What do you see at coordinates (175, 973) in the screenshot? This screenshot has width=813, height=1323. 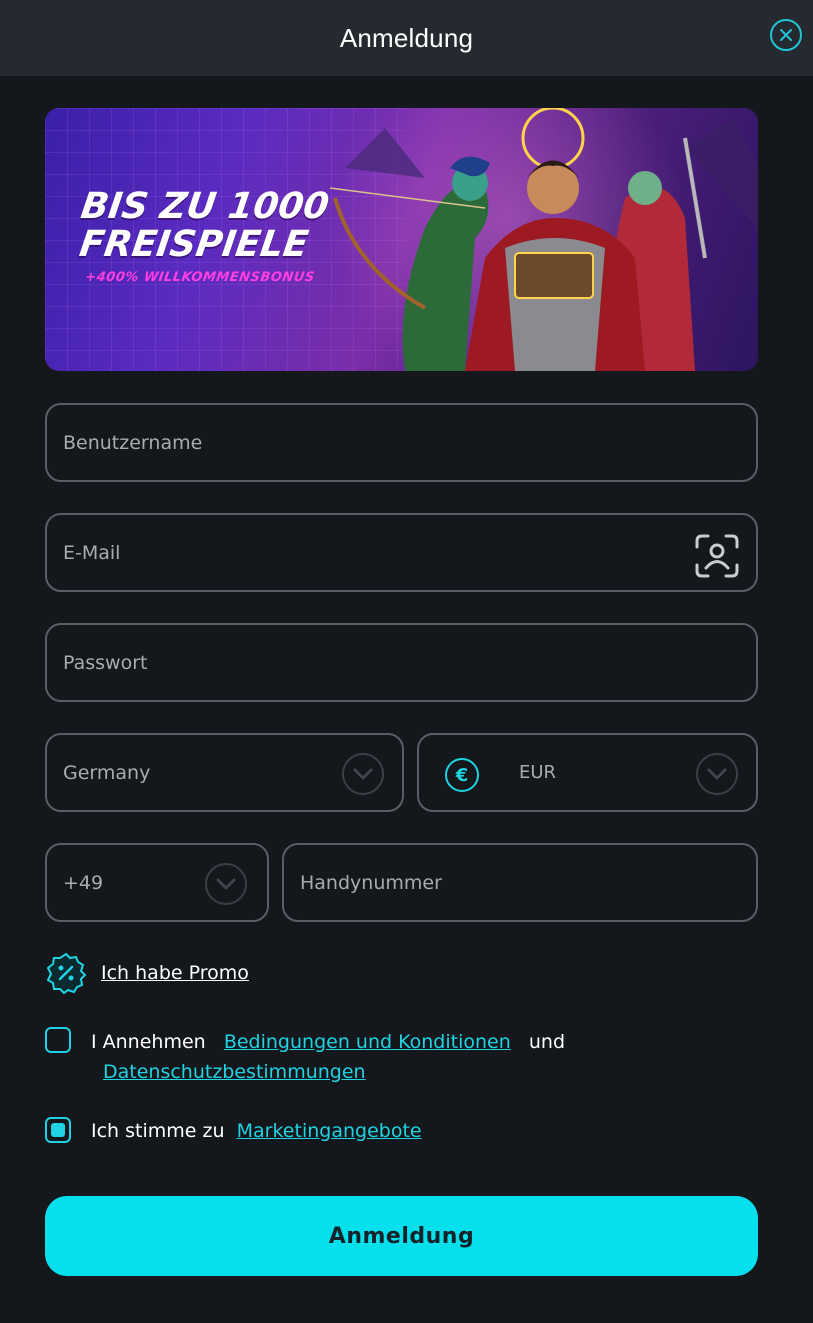 I see `promo-label: Ich habe Promo` at bounding box center [175, 973].